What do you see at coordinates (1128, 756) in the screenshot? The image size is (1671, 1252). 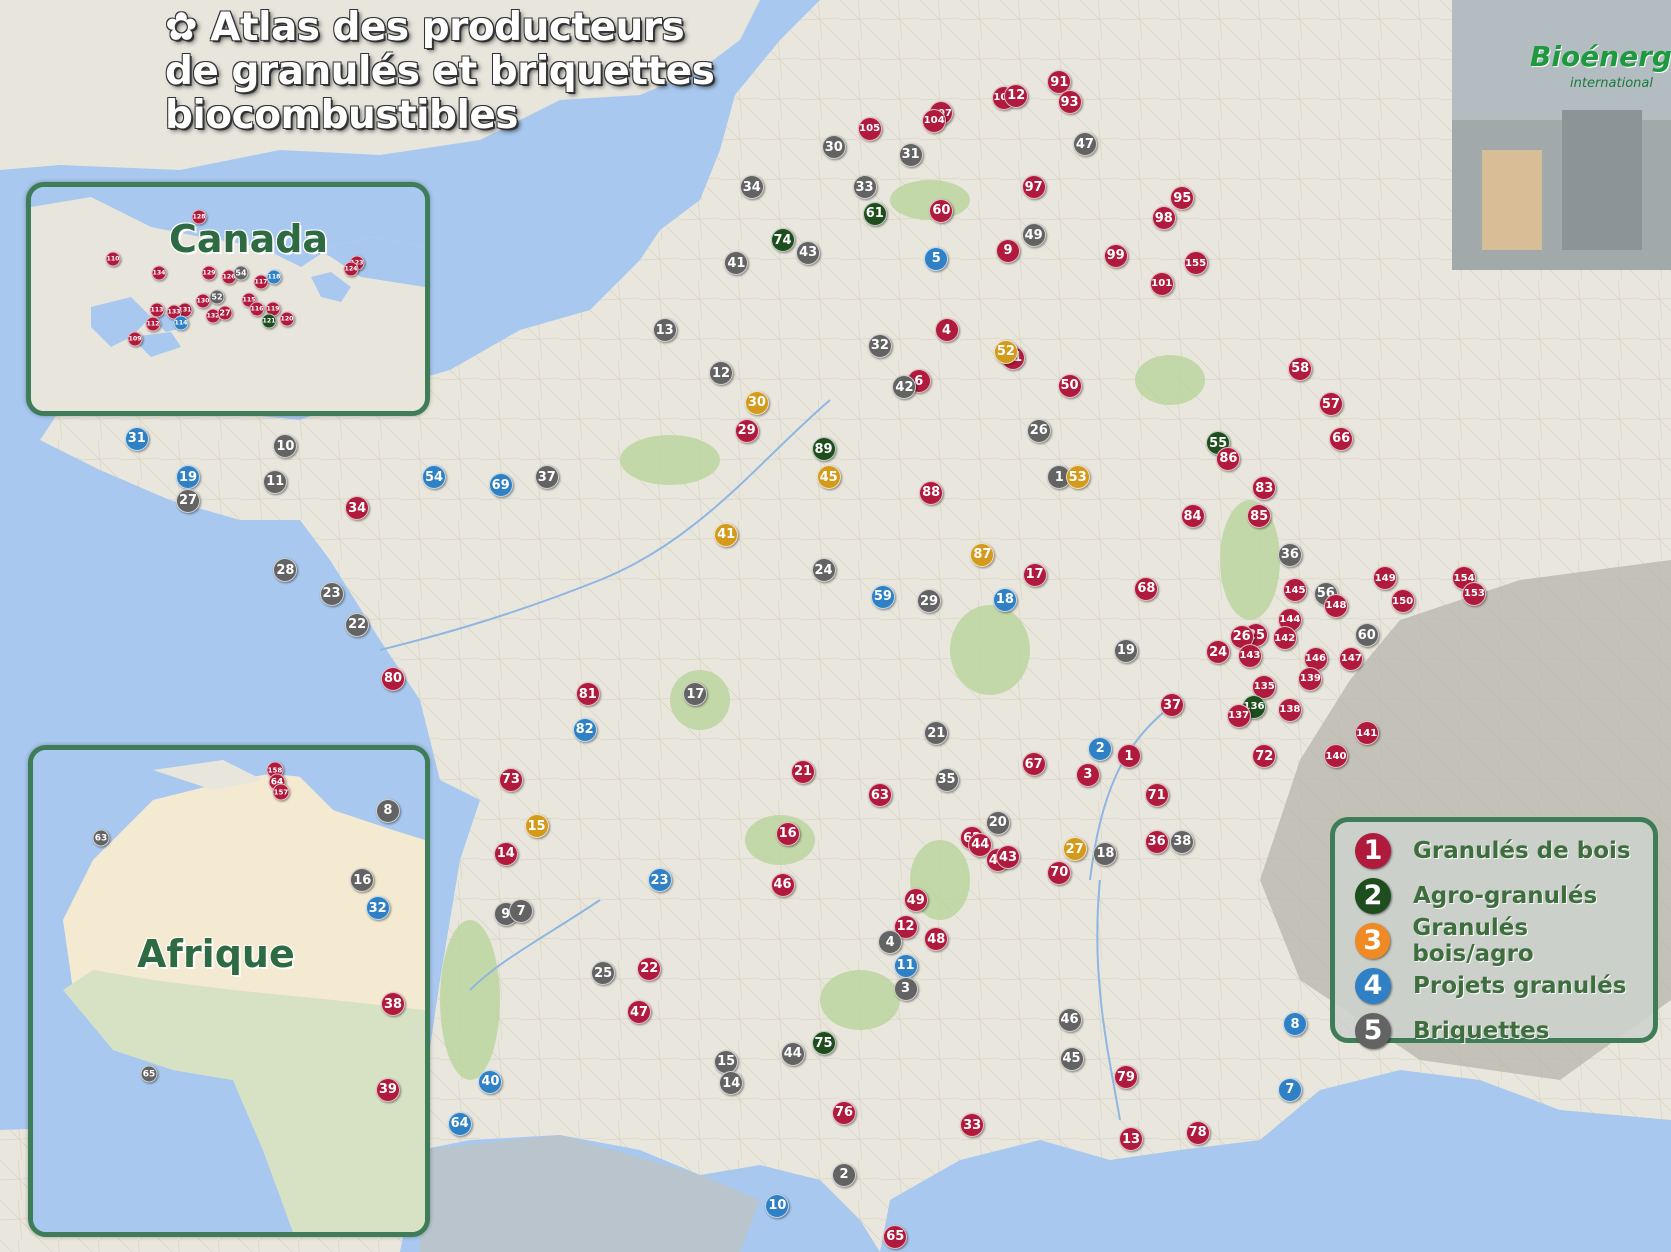 I see `site-marker-wood: 1` at bounding box center [1128, 756].